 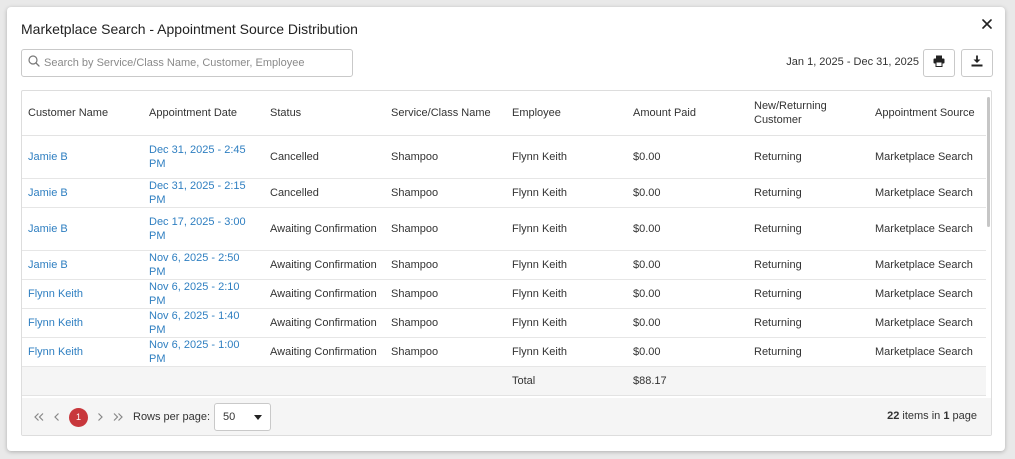 What do you see at coordinates (118, 417) in the screenshot?
I see `last-page-icon` at bounding box center [118, 417].